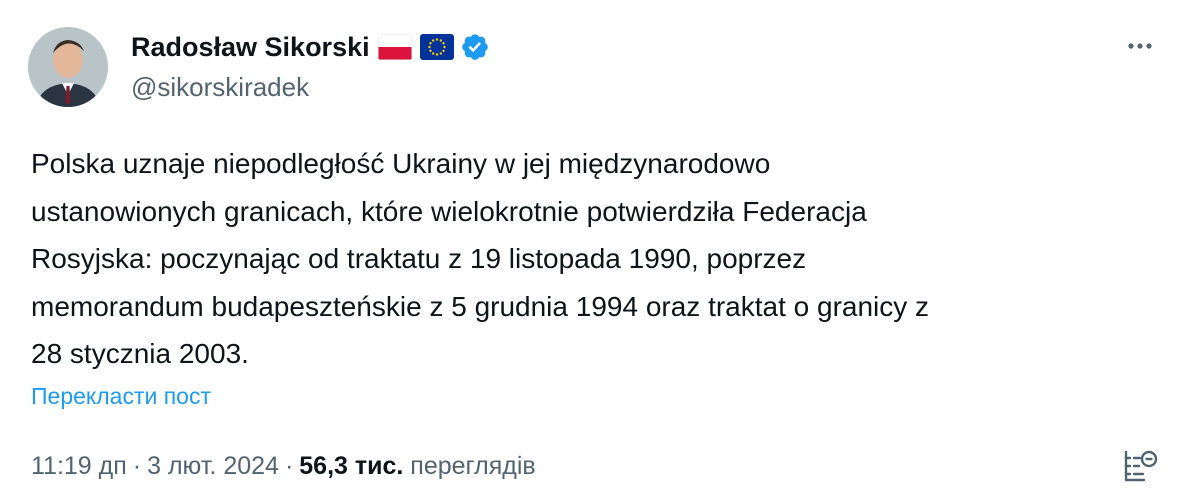 Image resolution: width=1178 pixels, height=499 pixels. I want to click on author-name-row: Radosław Sikorski, so click(310, 47).